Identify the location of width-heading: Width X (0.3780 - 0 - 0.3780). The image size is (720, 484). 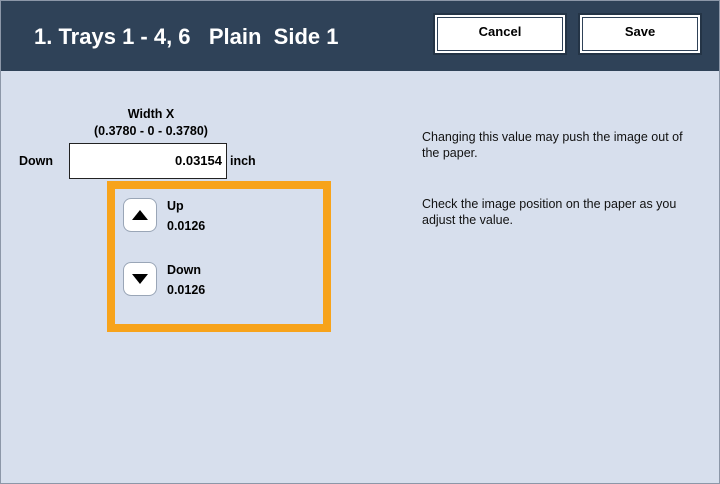
(151, 123).